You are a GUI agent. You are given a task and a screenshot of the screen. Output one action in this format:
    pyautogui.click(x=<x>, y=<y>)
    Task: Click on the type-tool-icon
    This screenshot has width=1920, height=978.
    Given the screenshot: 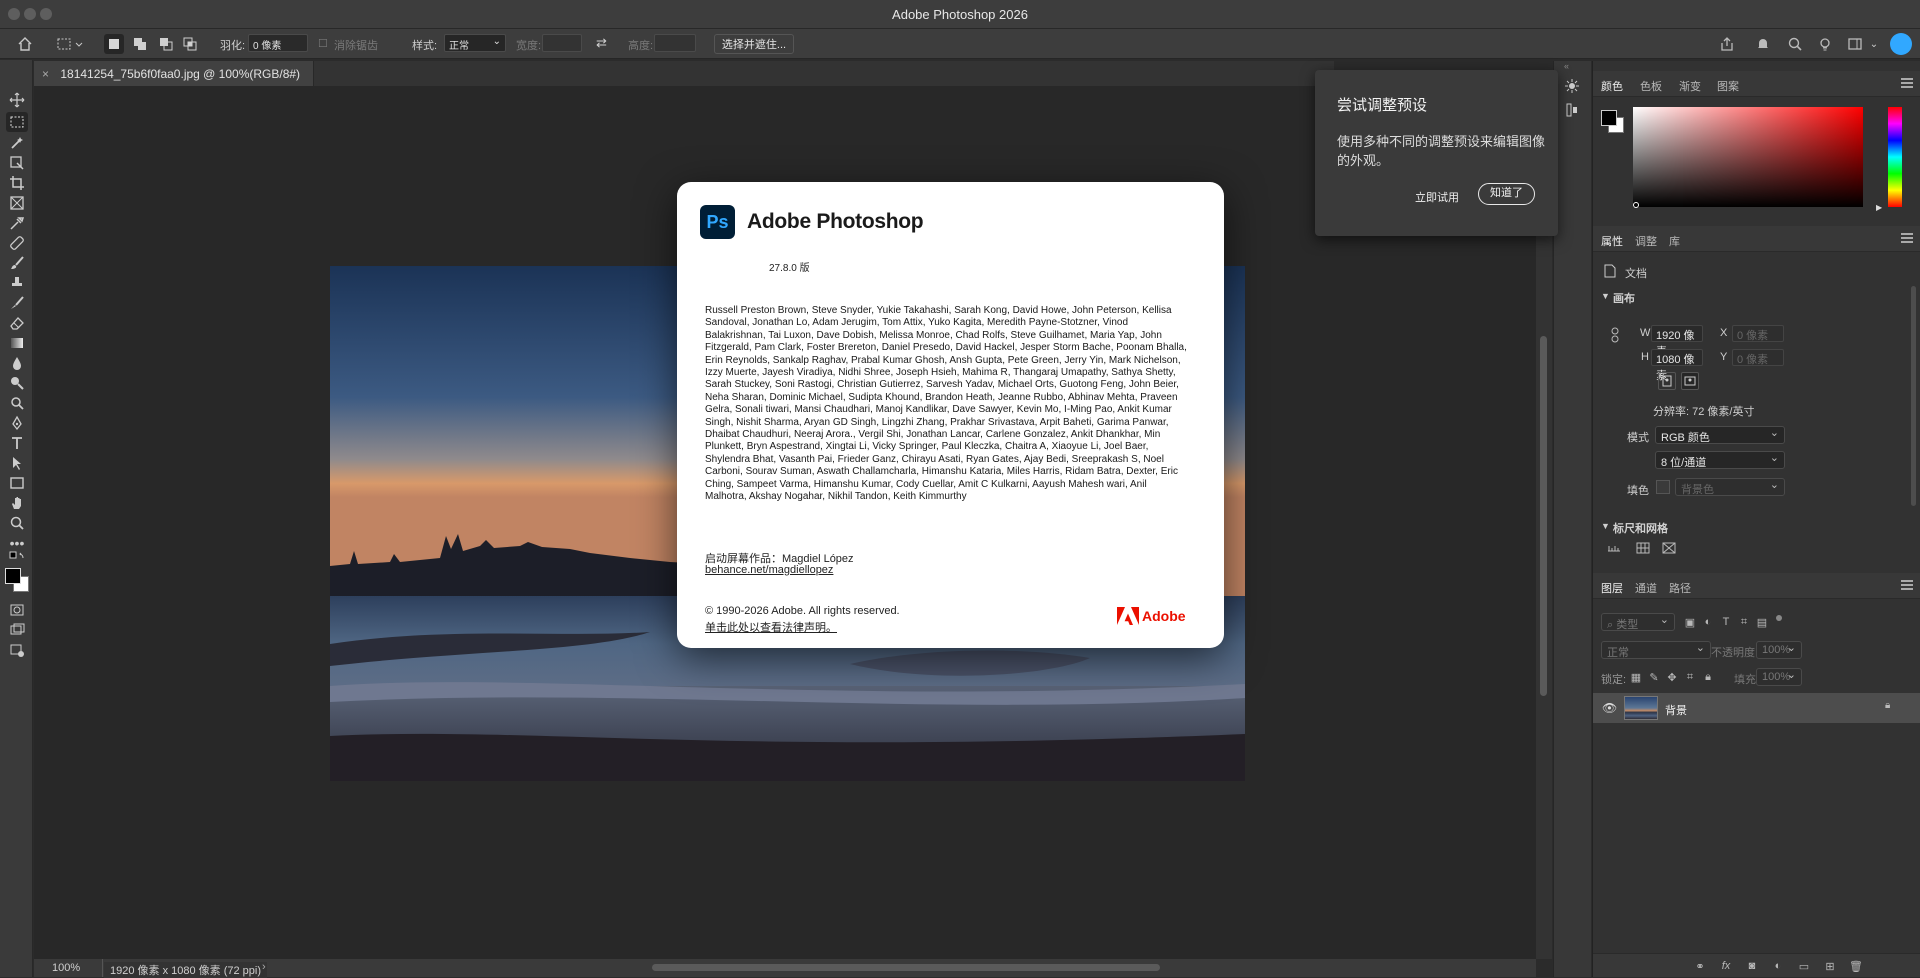 What is the action you would take?
    pyautogui.click(x=17, y=443)
    